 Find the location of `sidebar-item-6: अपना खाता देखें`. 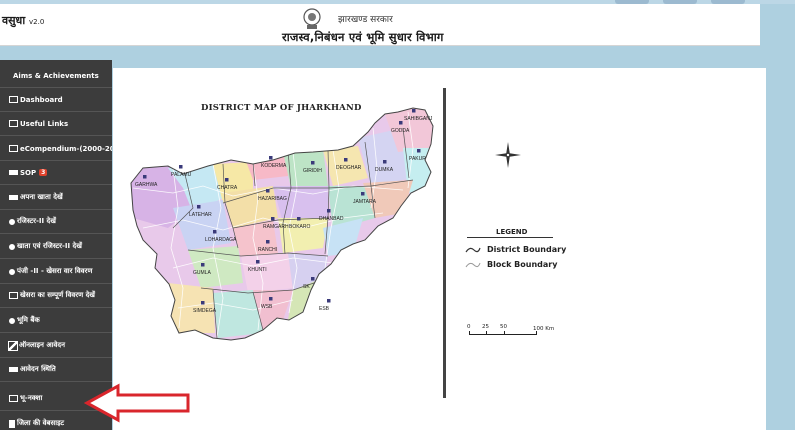

sidebar-item-6: अपना खाता देखें is located at coordinates (56, 198).